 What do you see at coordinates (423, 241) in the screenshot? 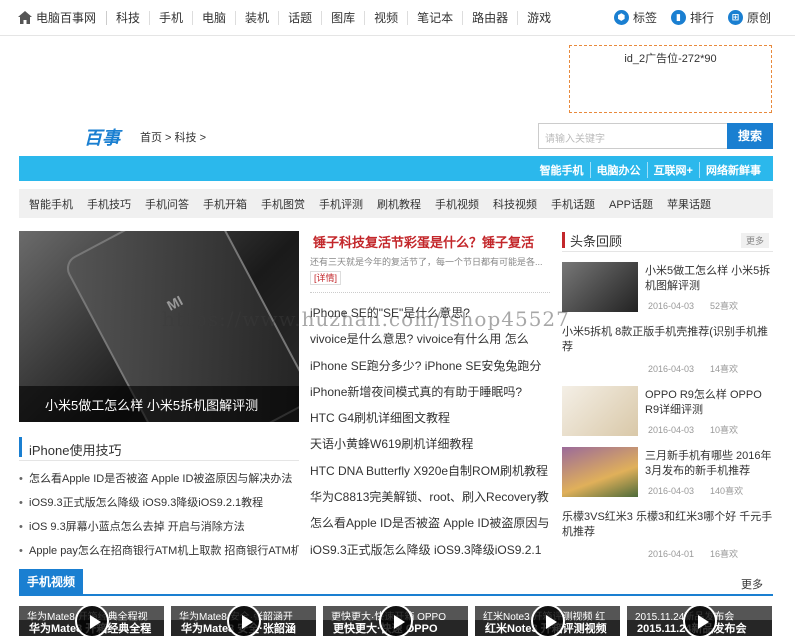
I see `headline-title: 锤子科技复活节彩蛋是什么？锤子复活` at bounding box center [423, 241].